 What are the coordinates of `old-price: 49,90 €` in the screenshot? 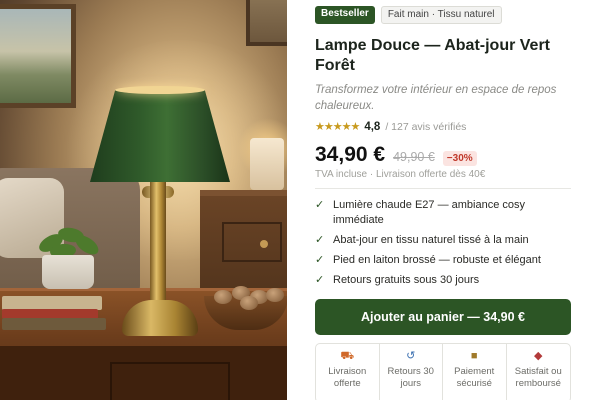 It's located at (414, 157).